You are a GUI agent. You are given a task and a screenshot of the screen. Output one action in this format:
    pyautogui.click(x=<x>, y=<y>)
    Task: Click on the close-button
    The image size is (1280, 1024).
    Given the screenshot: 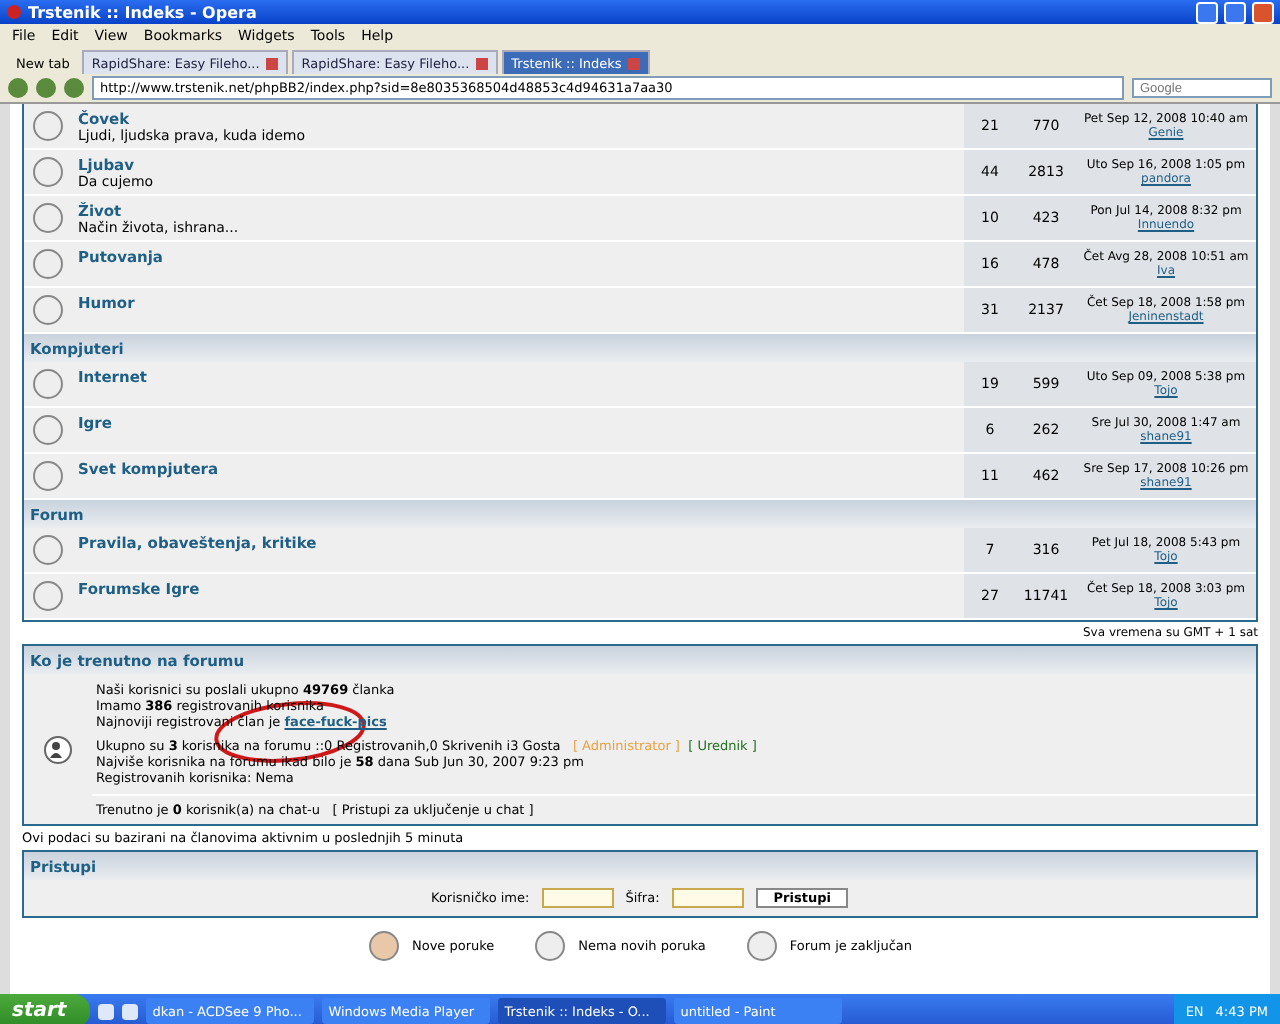 What is the action you would take?
    pyautogui.click(x=1263, y=12)
    